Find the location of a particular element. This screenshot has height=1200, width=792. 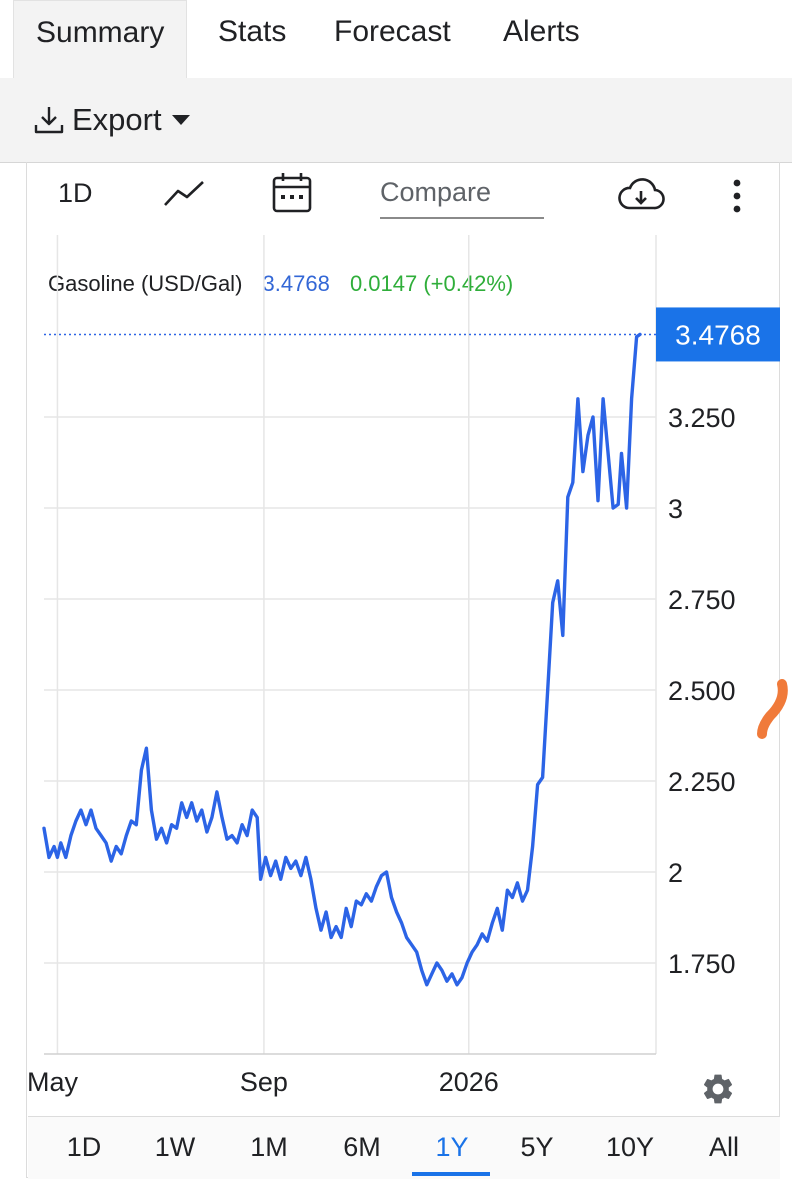

y-tick-label: 2.750 is located at coordinates (702, 600).